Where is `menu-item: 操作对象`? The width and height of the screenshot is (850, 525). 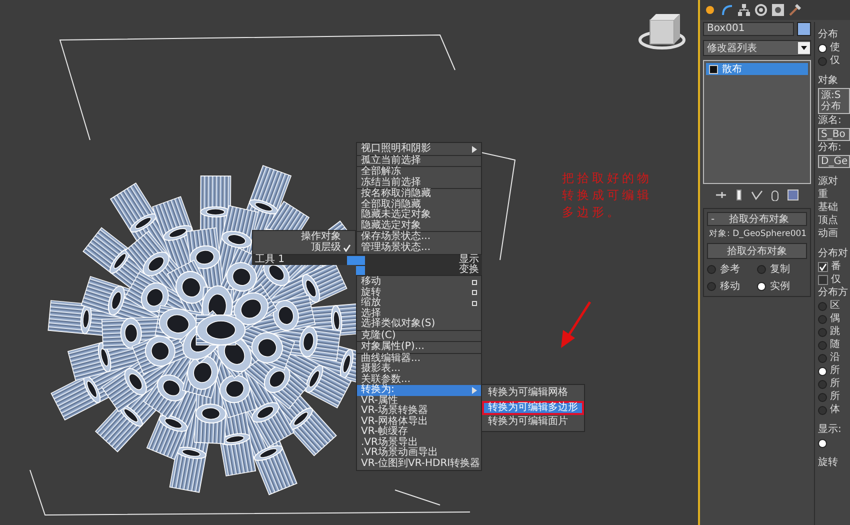
menu-item: 操作对象 is located at coordinates (304, 237).